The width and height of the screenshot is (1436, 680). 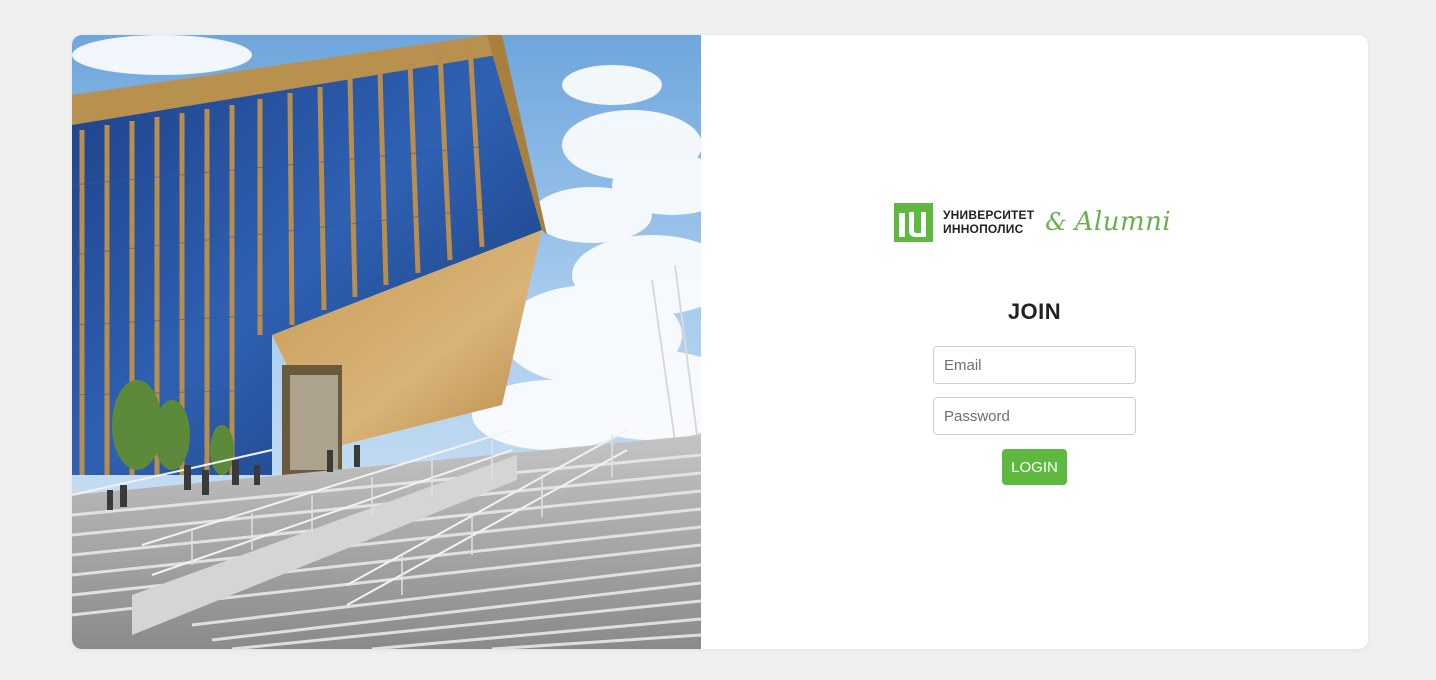 I want to click on innopolis-alumni-logo: УНИВЕРСИТЕТ ИННОПОЛИС & Alumni, so click(x=1032, y=222).